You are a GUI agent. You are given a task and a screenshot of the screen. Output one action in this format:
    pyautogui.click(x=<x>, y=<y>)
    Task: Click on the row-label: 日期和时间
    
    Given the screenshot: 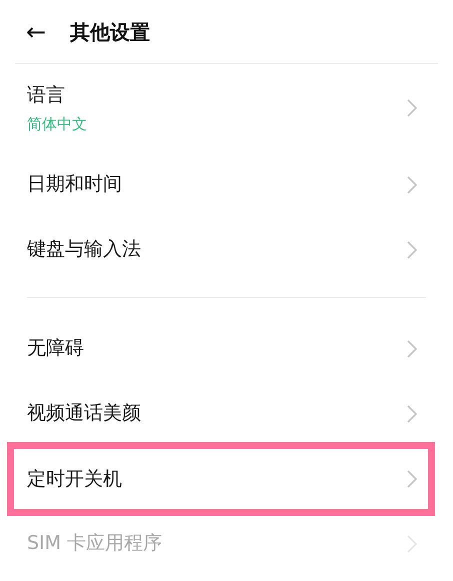 What is the action you would take?
    pyautogui.click(x=74, y=185)
    